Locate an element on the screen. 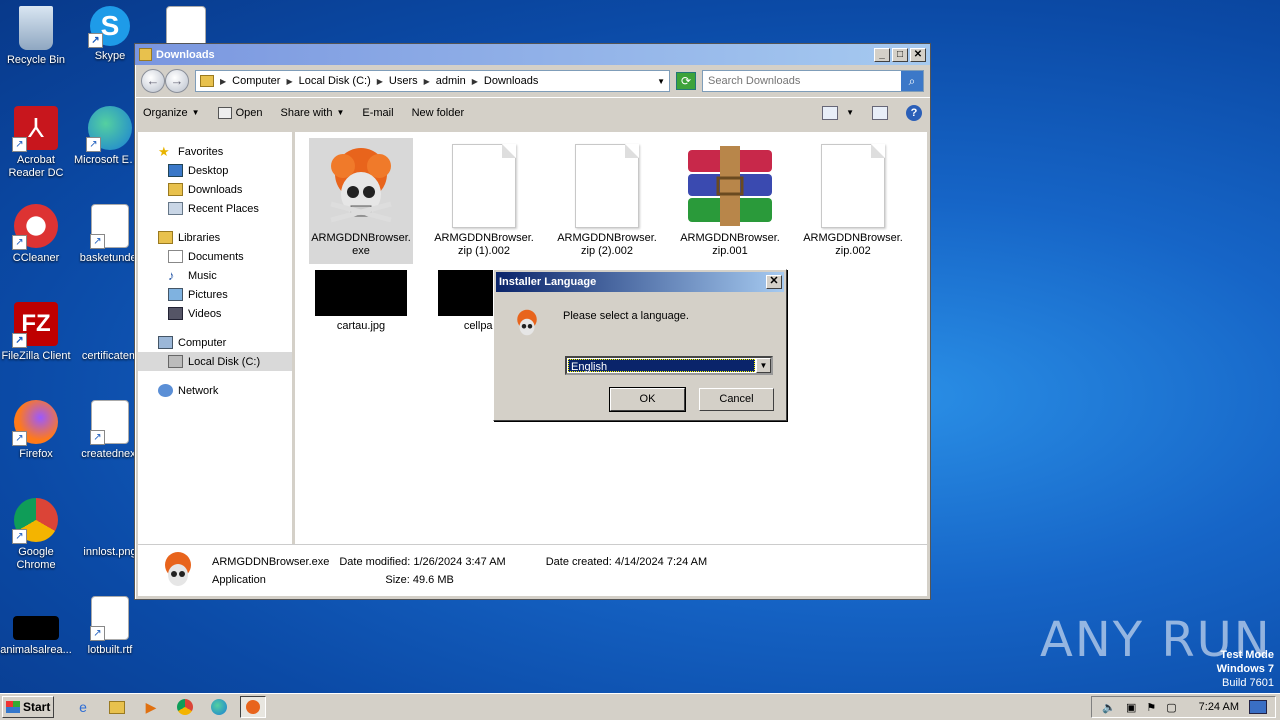 The image size is (1280, 720). nav-local-disk: Local Disk (C:) is located at coordinates (215, 361).